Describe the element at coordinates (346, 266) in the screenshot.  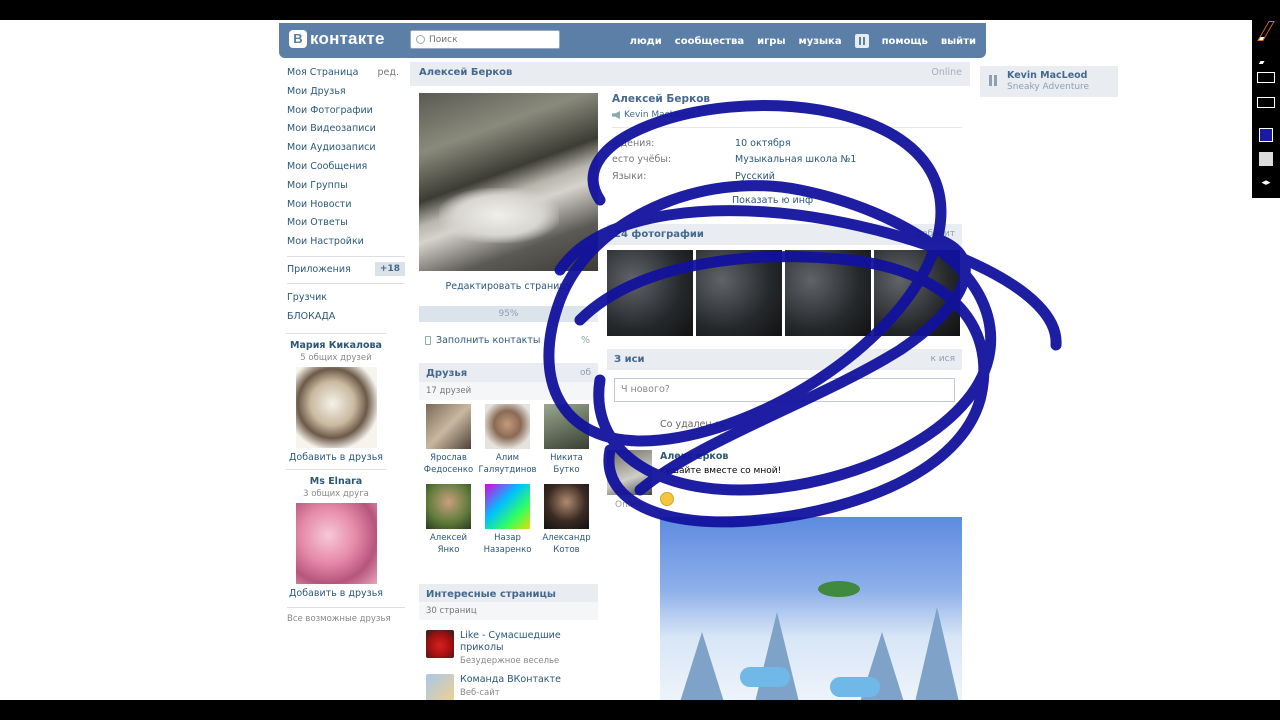
I see `sidebar-item-apps: Приложения +18` at that location.